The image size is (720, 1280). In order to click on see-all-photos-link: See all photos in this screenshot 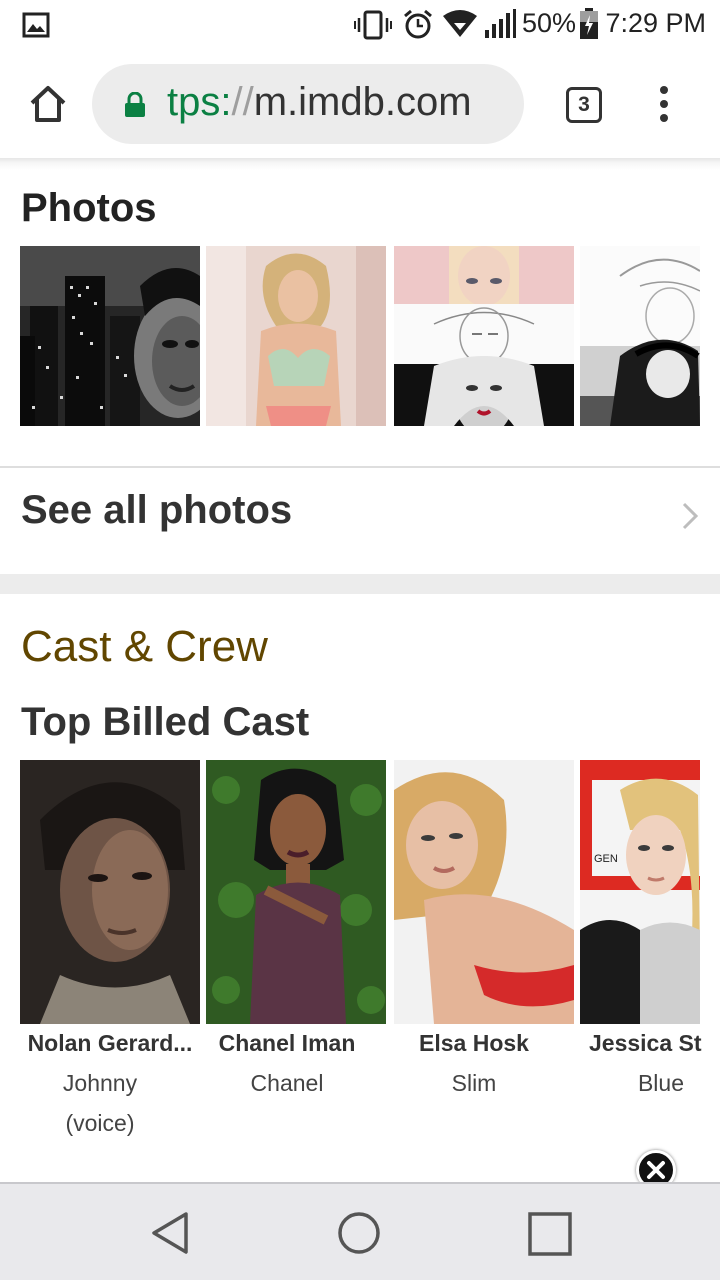, I will do `click(360, 516)`.